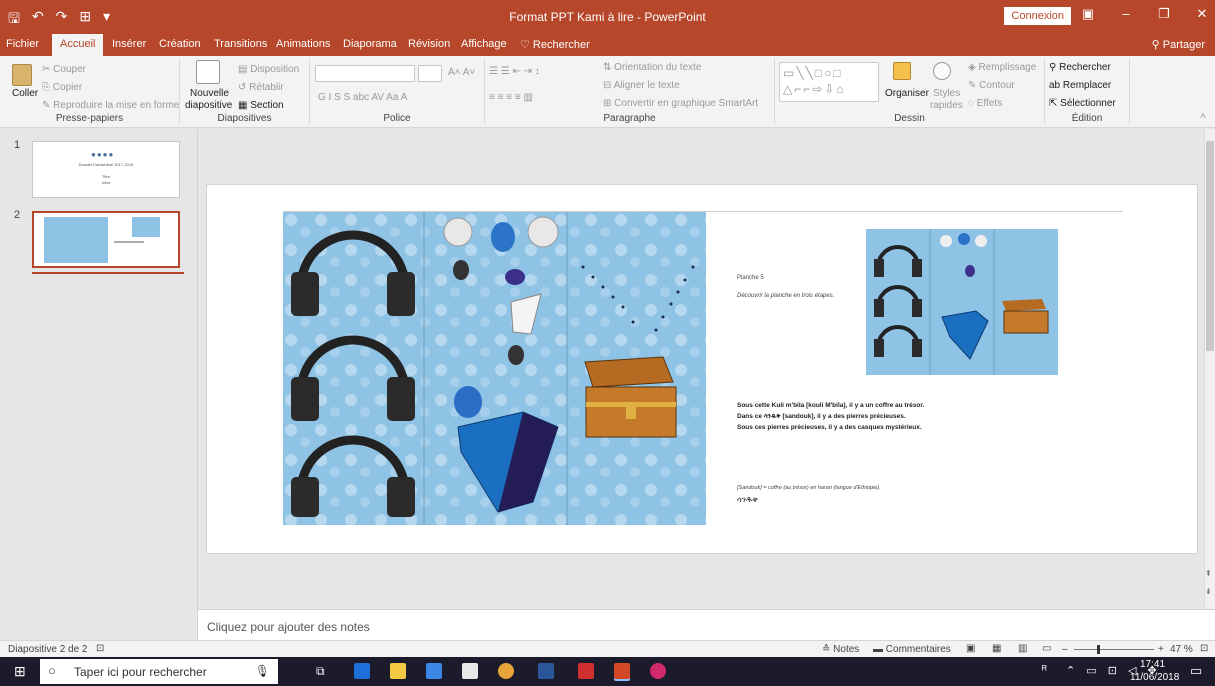  Describe the element at coordinates (1181, 649) in the screenshot. I see `zoom-level: 47 %` at that location.